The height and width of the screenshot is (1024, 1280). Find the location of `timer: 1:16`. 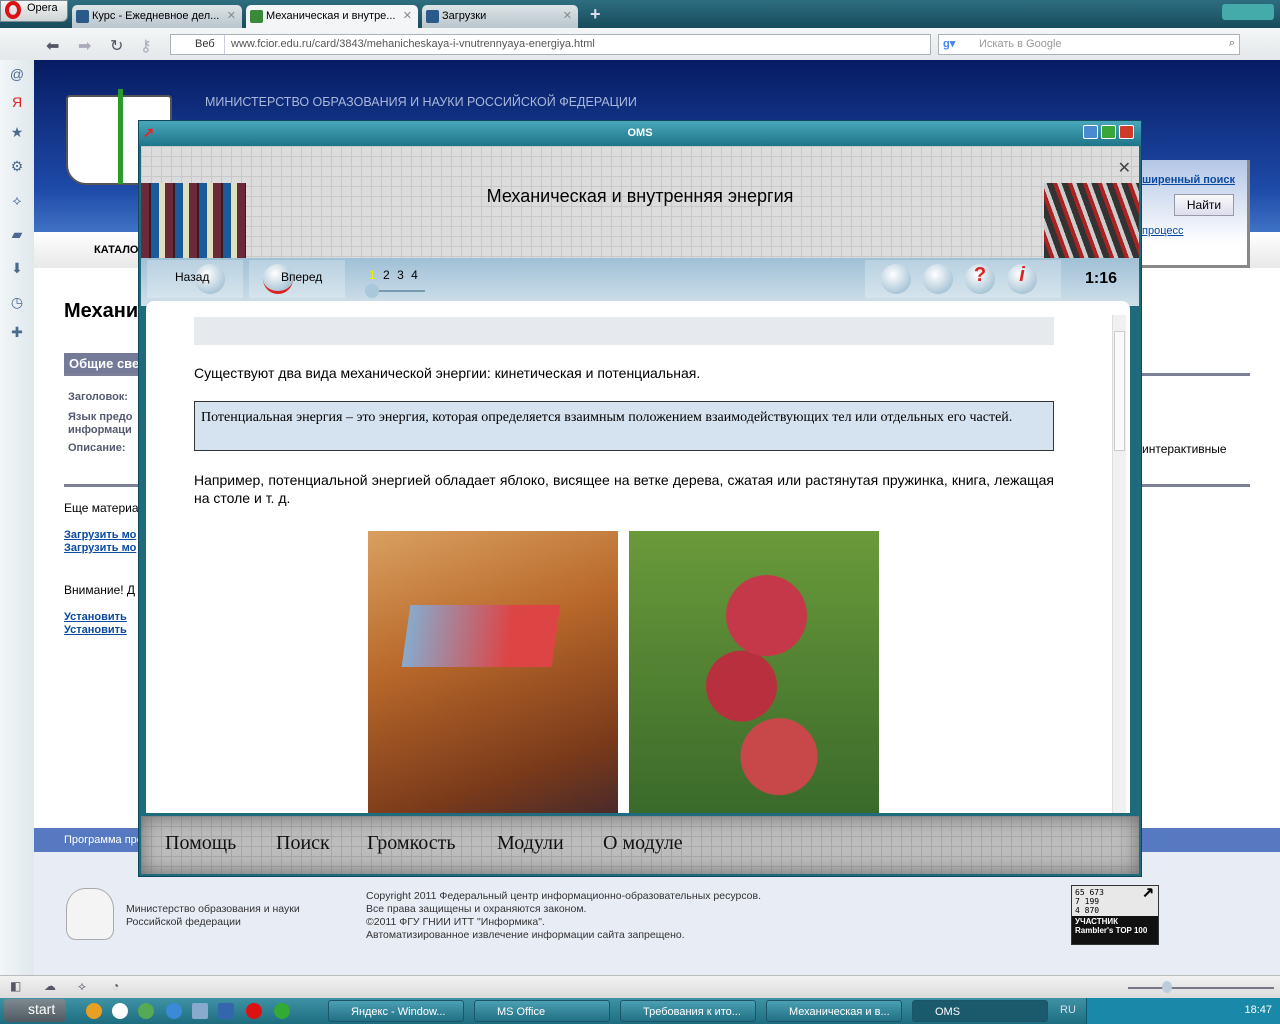

timer: 1:16 is located at coordinates (1101, 278).